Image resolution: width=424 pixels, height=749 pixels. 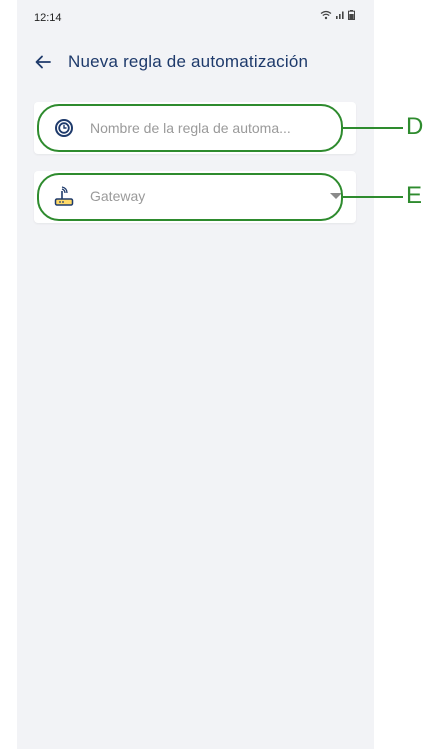 I want to click on rule-name-field, so click(x=195, y=128).